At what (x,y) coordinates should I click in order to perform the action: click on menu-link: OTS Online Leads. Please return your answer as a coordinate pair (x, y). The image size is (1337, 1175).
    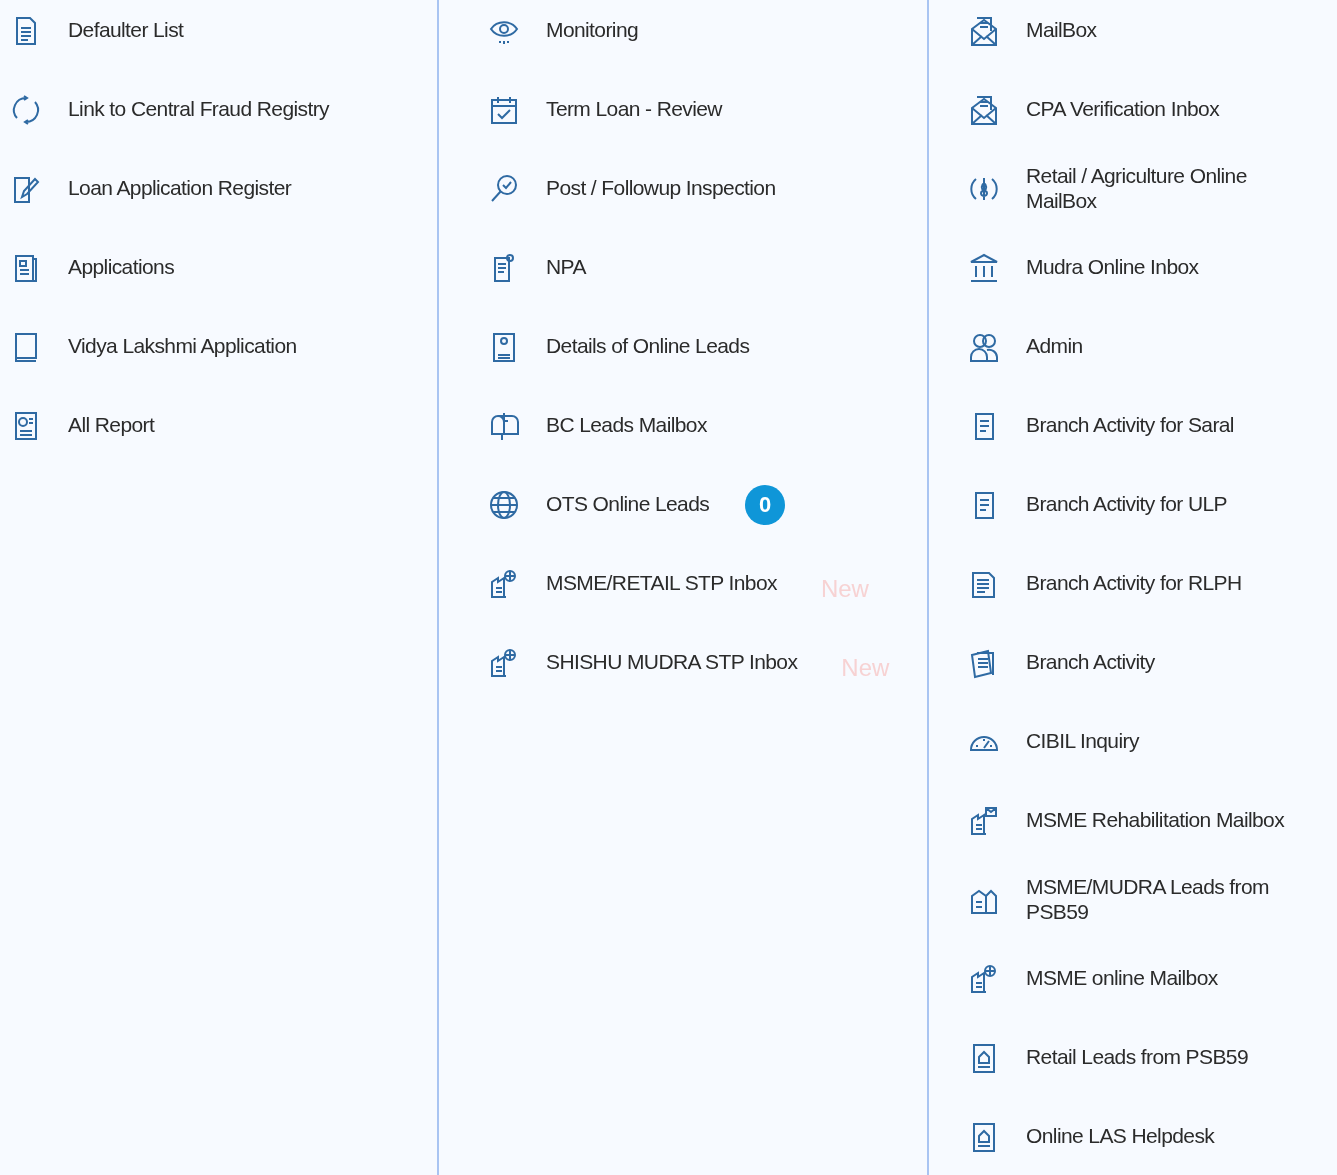
    Looking at the image, I should click on (628, 504).